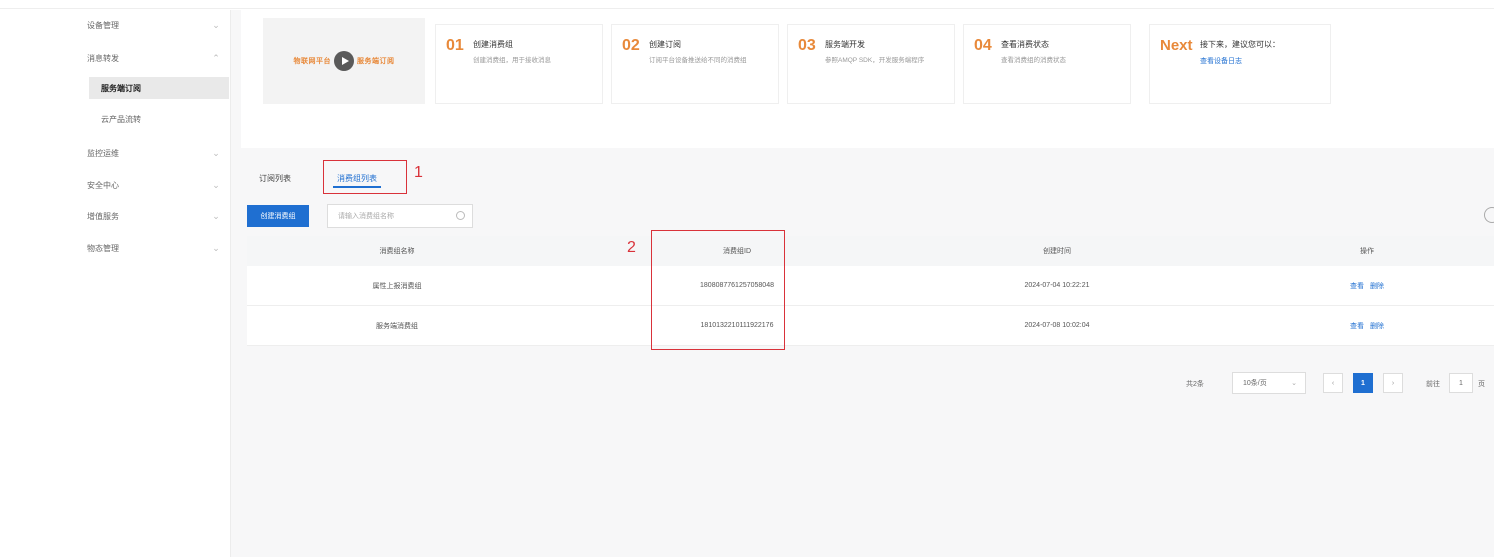 The width and height of the screenshot is (1494, 557). What do you see at coordinates (103, 185) in the screenshot?
I see `sidebar-item-label: 安全中心` at bounding box center [103, 185].